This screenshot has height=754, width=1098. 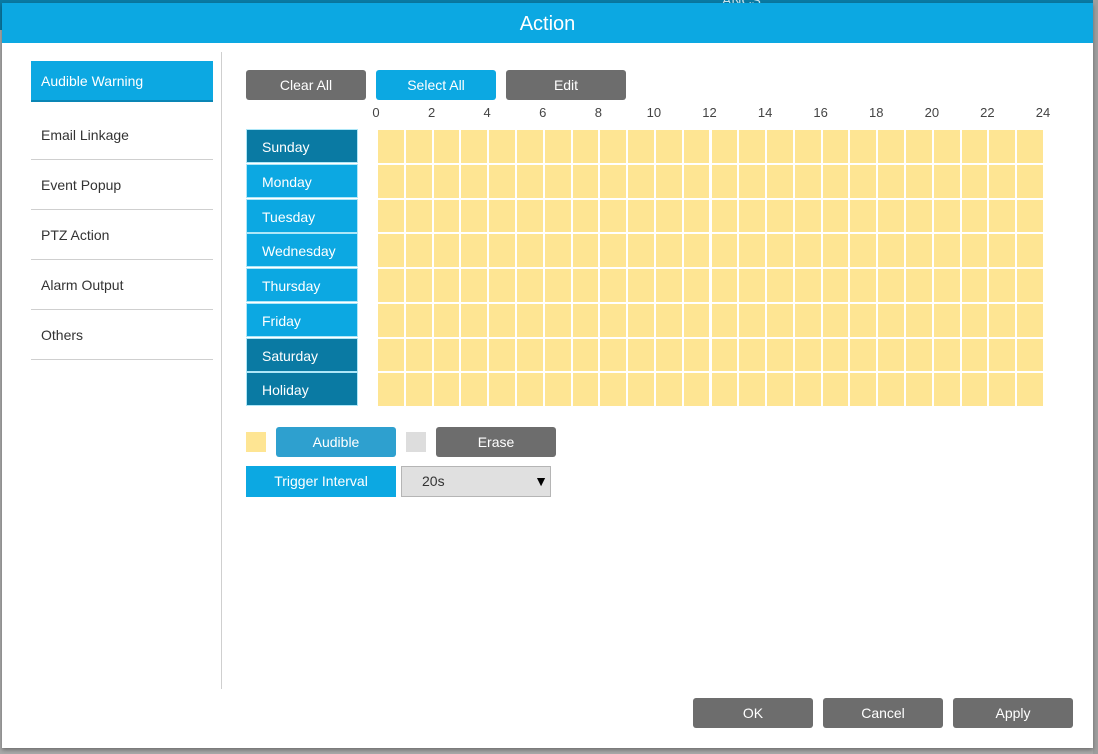 I want to click on day-monday: Monday, so click(x=302, y=180).